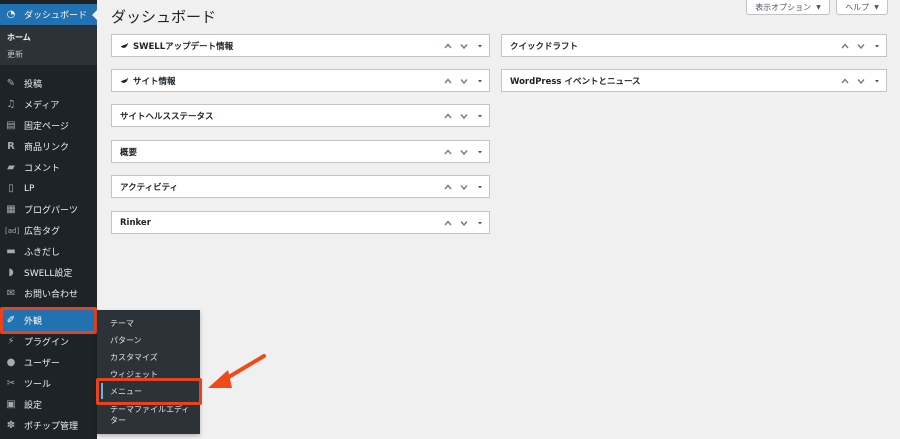 The width and height of the screenshot is (900, 439). I want to click on document-icon: ▯, so click(11, 188).